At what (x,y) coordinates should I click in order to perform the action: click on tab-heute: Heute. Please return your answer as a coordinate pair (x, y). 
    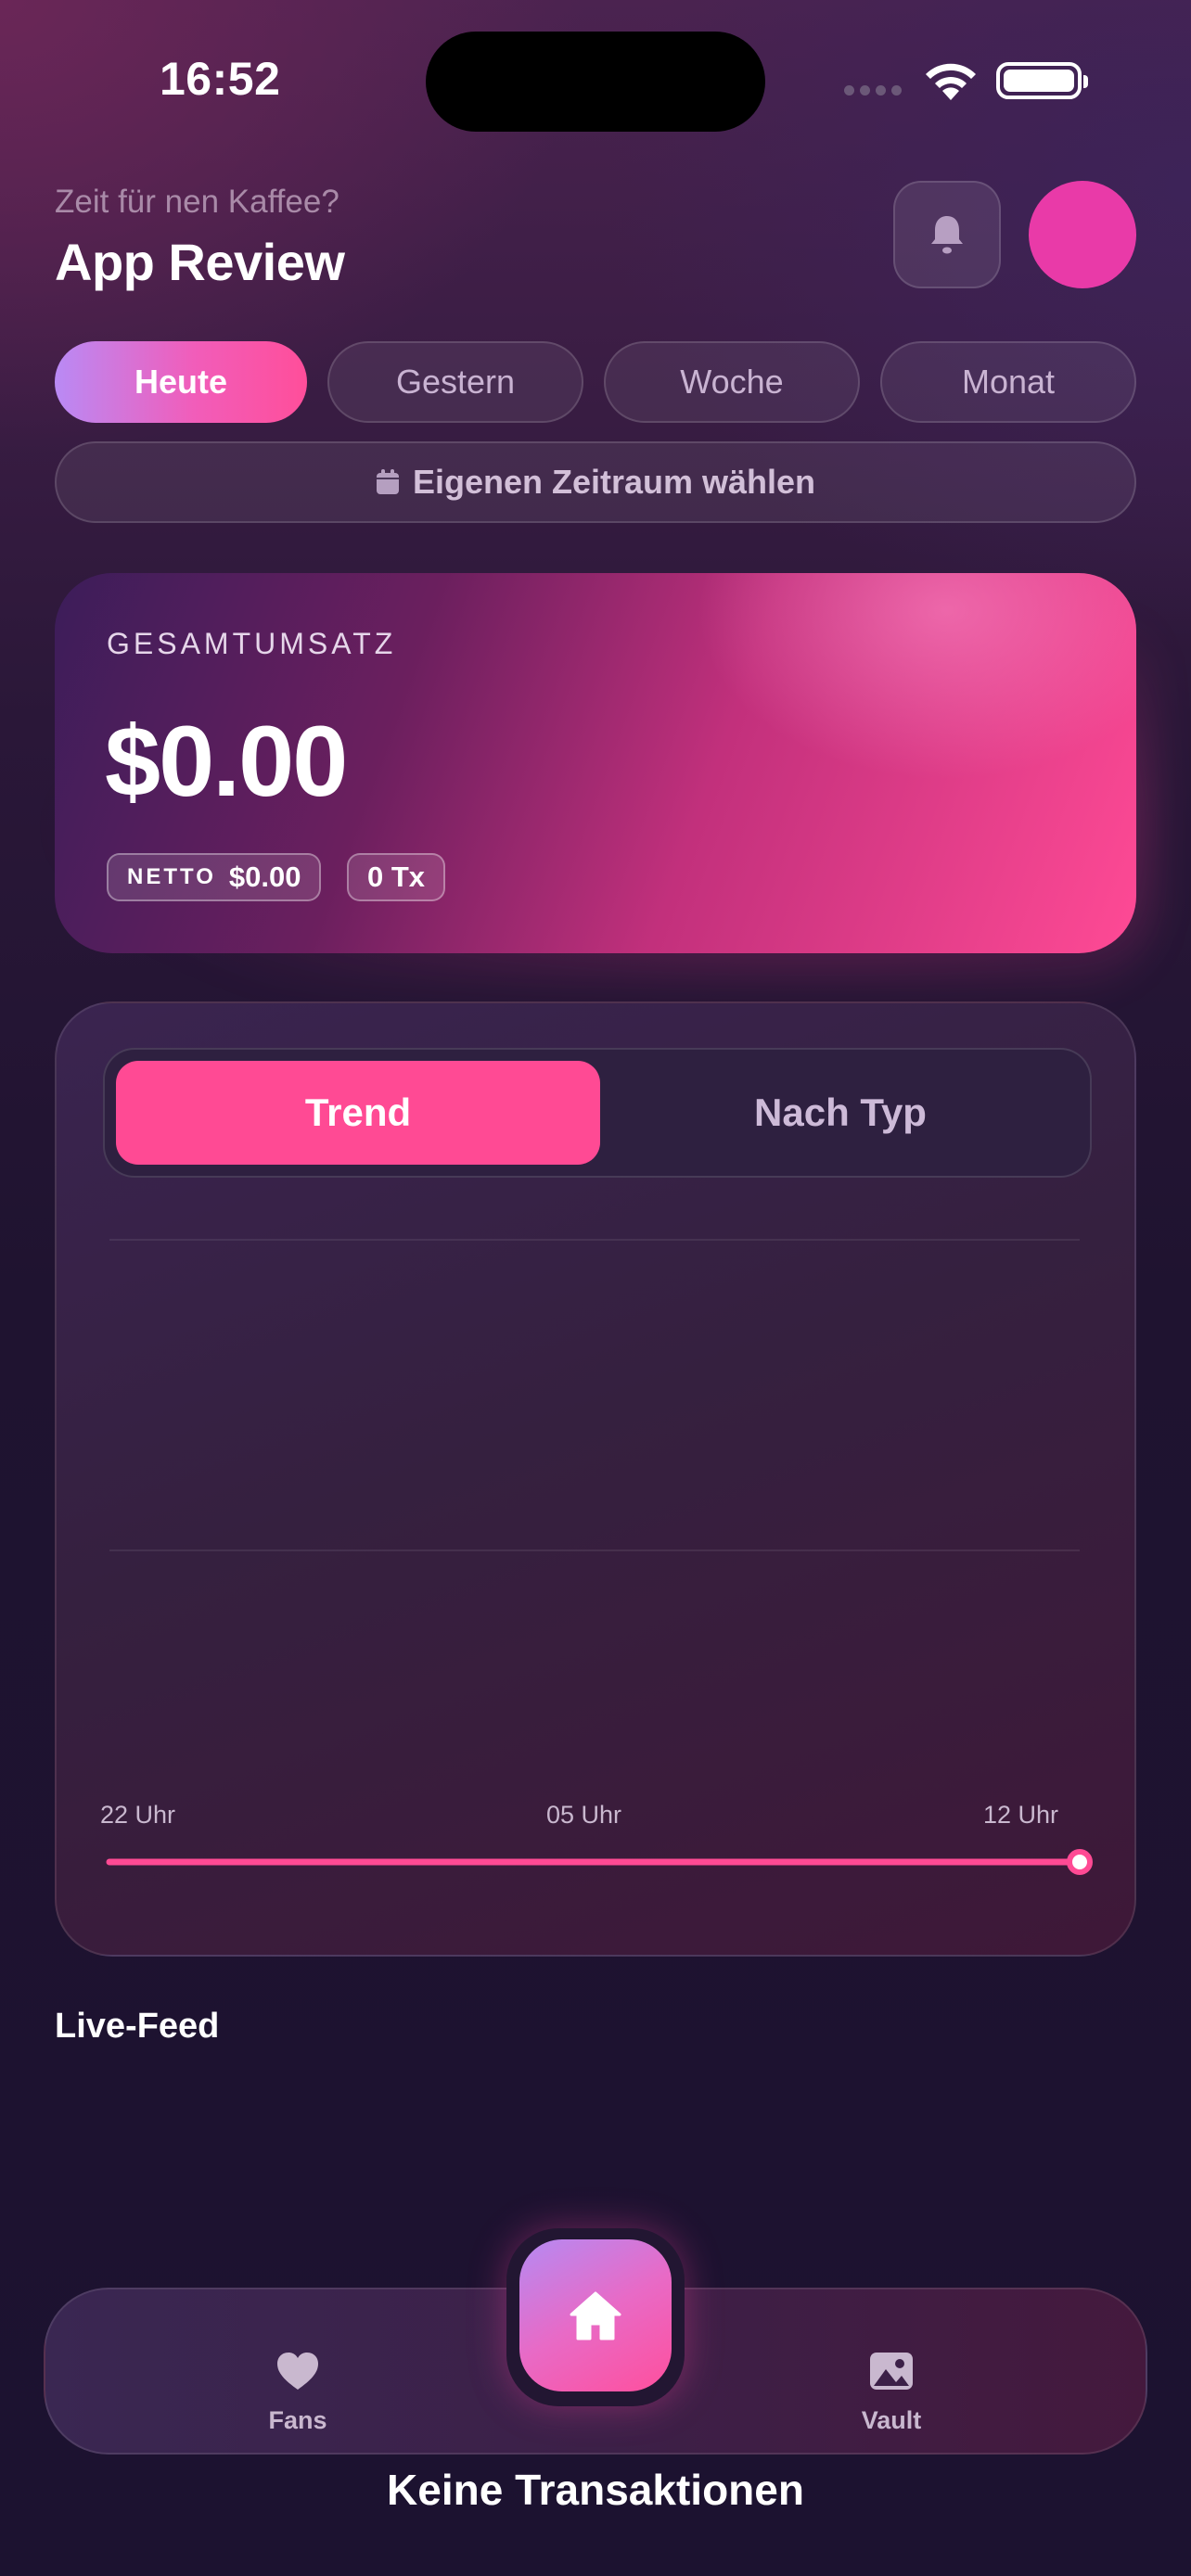
    Looking at the image, I should click on (181, 382).